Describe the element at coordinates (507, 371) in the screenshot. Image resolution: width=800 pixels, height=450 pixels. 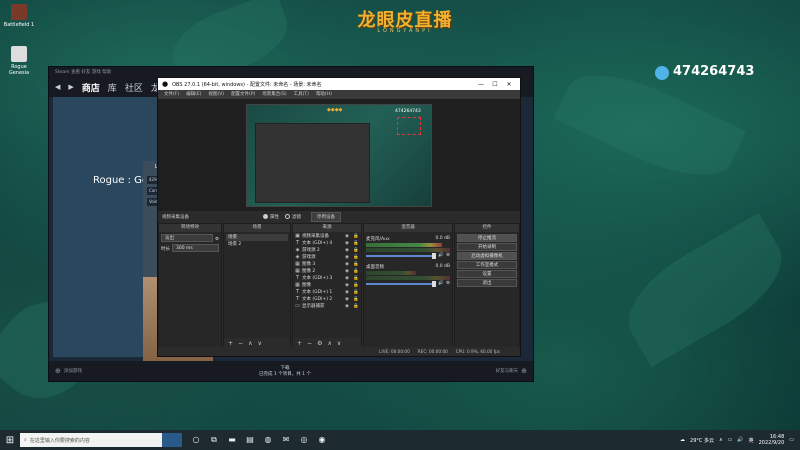
I see `friends-chat-button: 好友与聊天` at that location.